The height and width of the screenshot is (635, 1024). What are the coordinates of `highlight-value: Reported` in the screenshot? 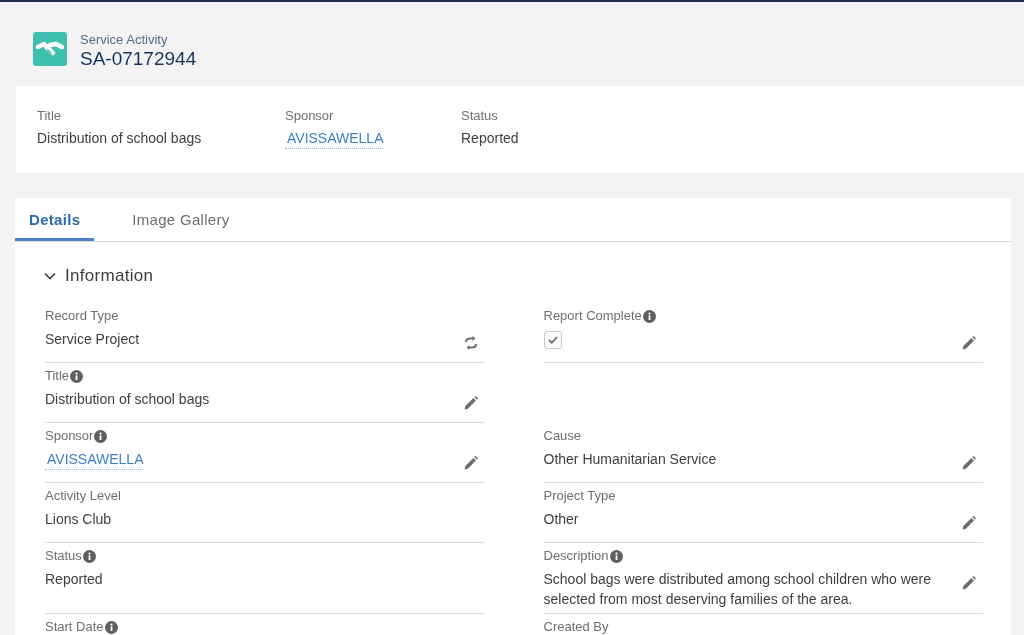 It's located at (490, 138).